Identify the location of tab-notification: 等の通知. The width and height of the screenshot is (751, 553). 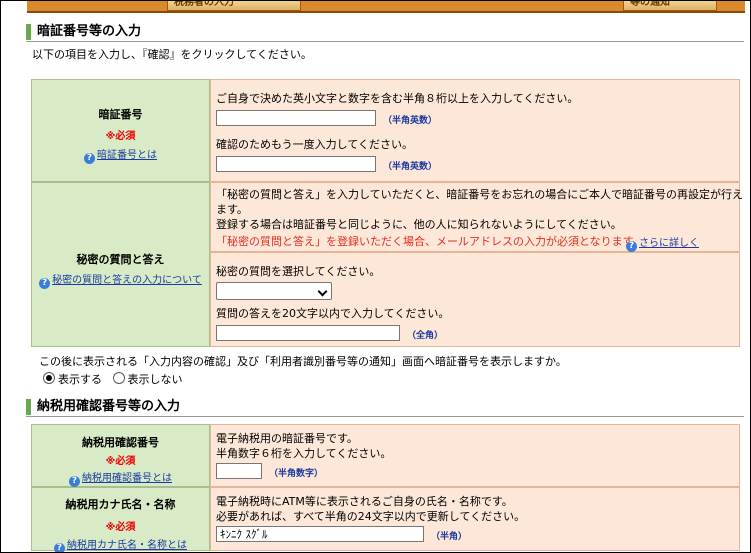
(670, 6).